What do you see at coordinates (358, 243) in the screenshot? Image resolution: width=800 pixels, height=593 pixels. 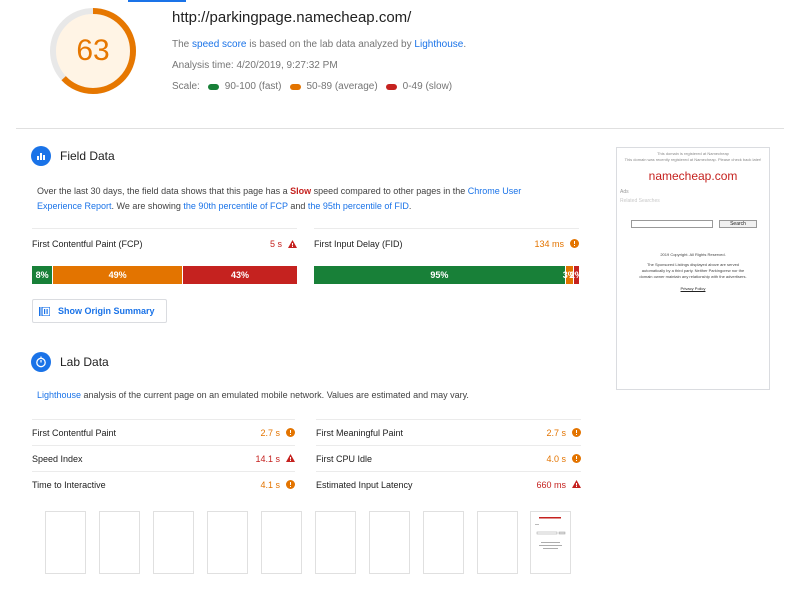 I see `fid-label: First Input Delay (FID)` at bounding box center [358, 243].